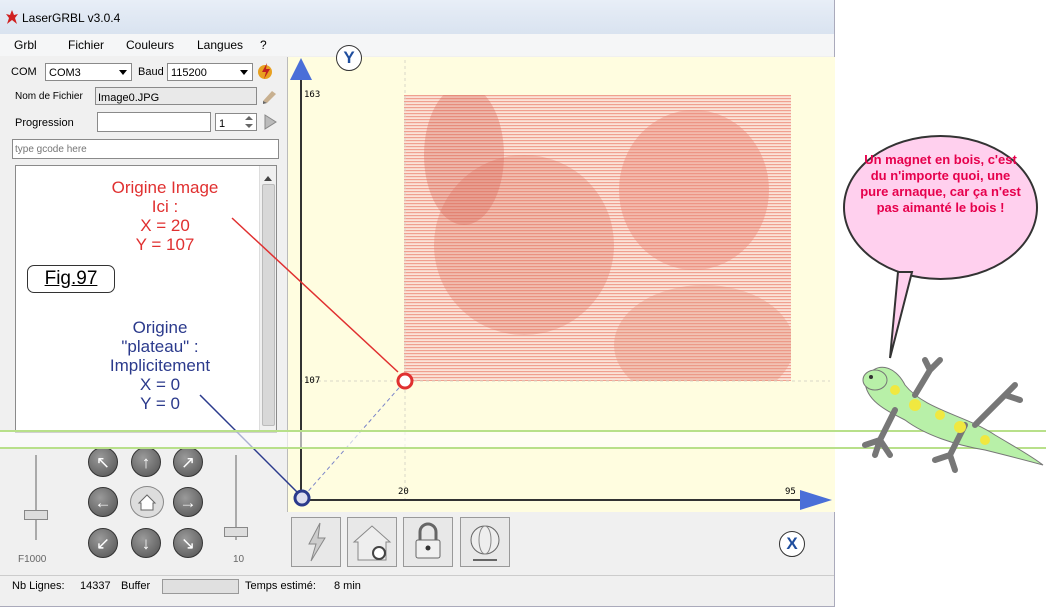 The width and height of the screenshot is (1046, 608). I want to click on globe-icon, so click(485, 543).